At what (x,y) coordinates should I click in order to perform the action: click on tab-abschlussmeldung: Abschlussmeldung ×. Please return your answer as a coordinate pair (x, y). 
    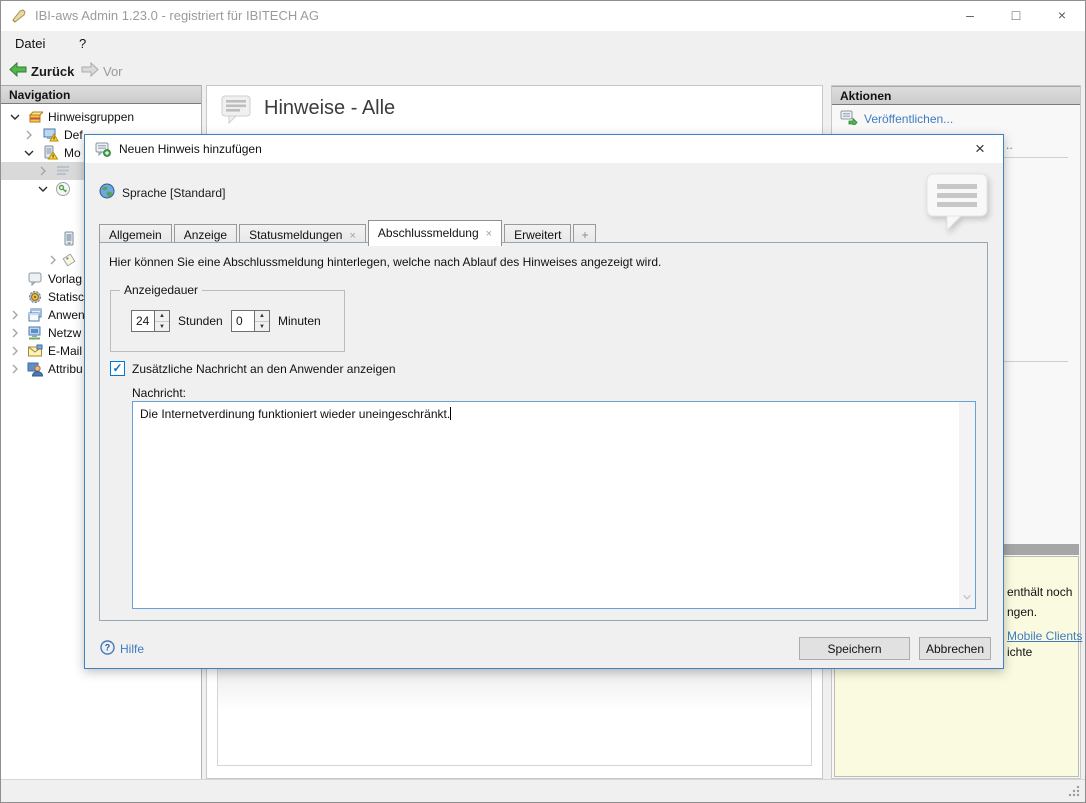
    Looking at the image, I should click on (435, 233).